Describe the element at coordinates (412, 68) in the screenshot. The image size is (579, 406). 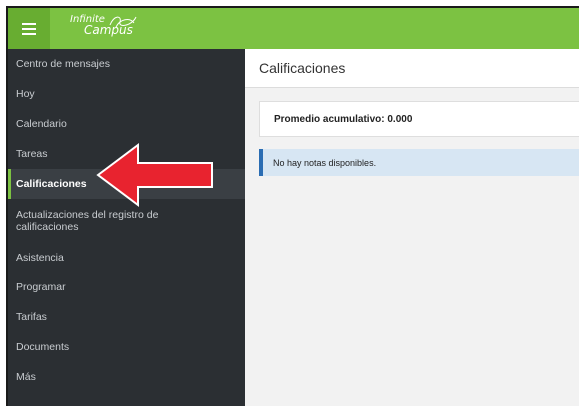
I see `page-title: Calificaciones` at that location.